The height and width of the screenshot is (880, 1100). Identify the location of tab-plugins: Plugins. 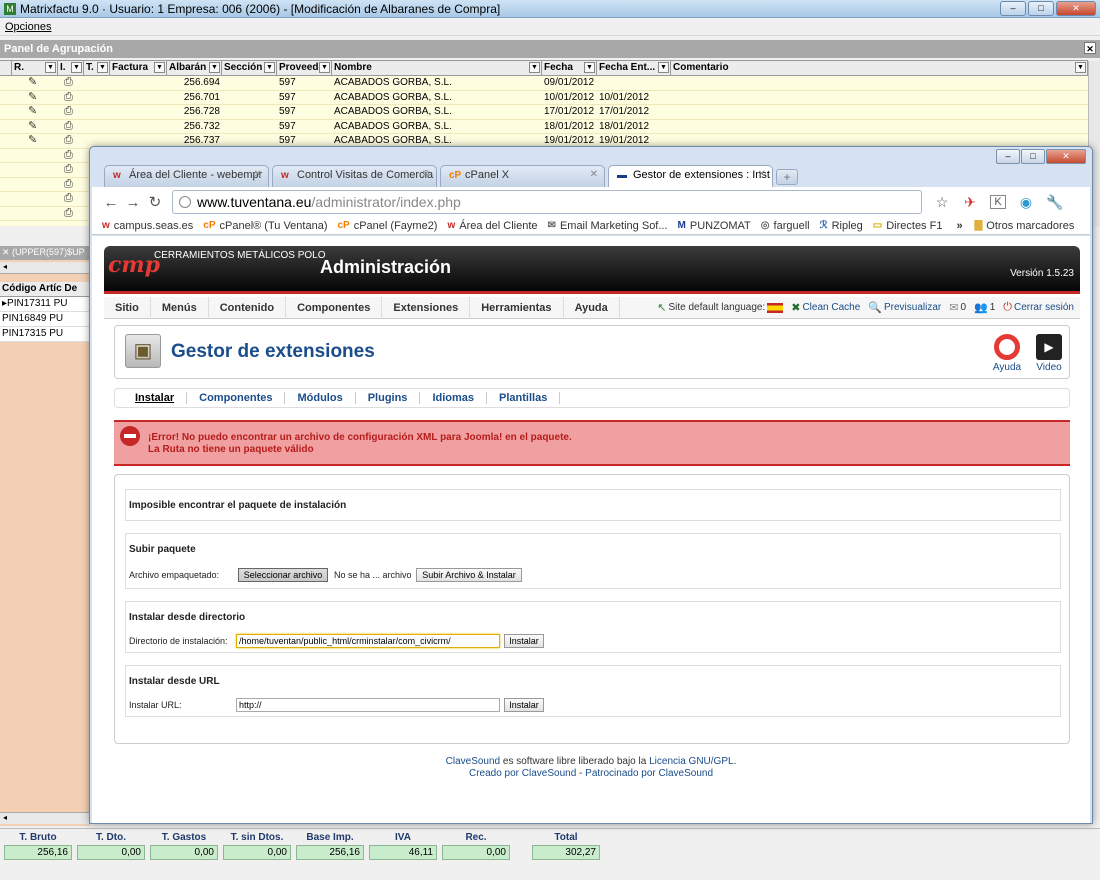
(388, 398).